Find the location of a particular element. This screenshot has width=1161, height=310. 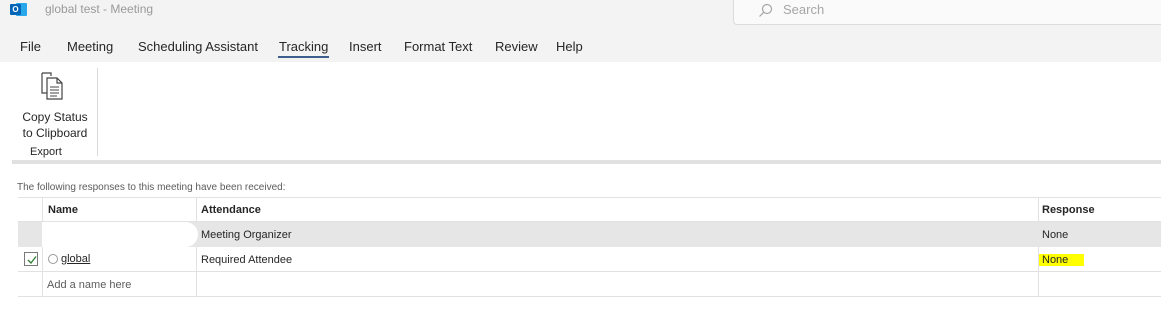

add-name-input: Add a name here is located at coordinates (89, 285).